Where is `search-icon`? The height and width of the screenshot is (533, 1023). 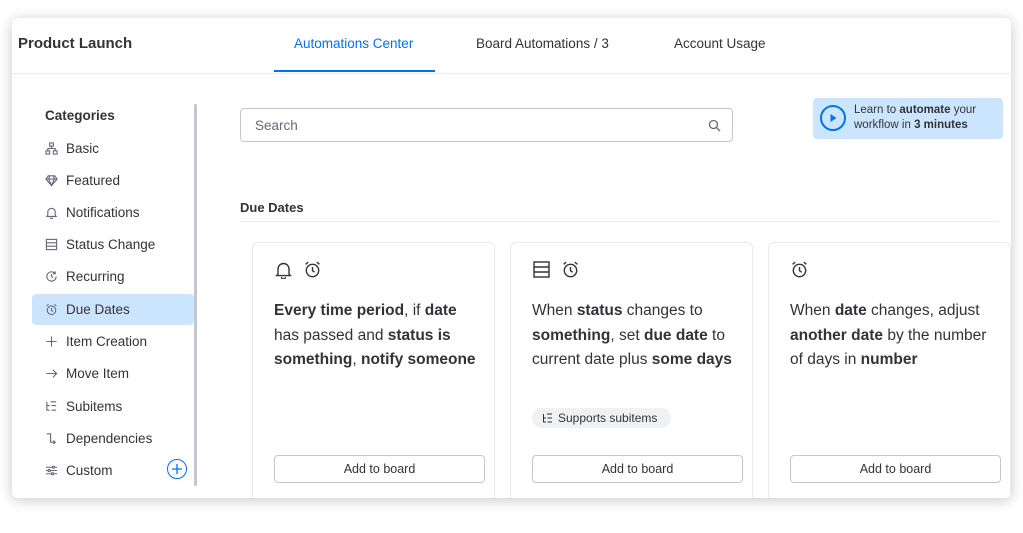 search-icon is located at coordinates (714, 125).